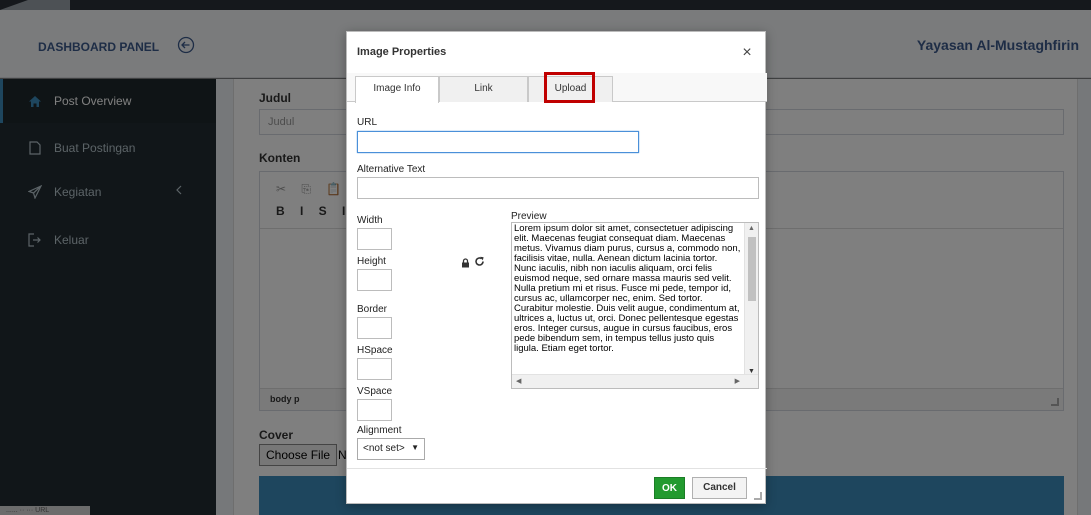 The image size is (1091, 515). I want to click on ok-button: OK, so click(669, 488).